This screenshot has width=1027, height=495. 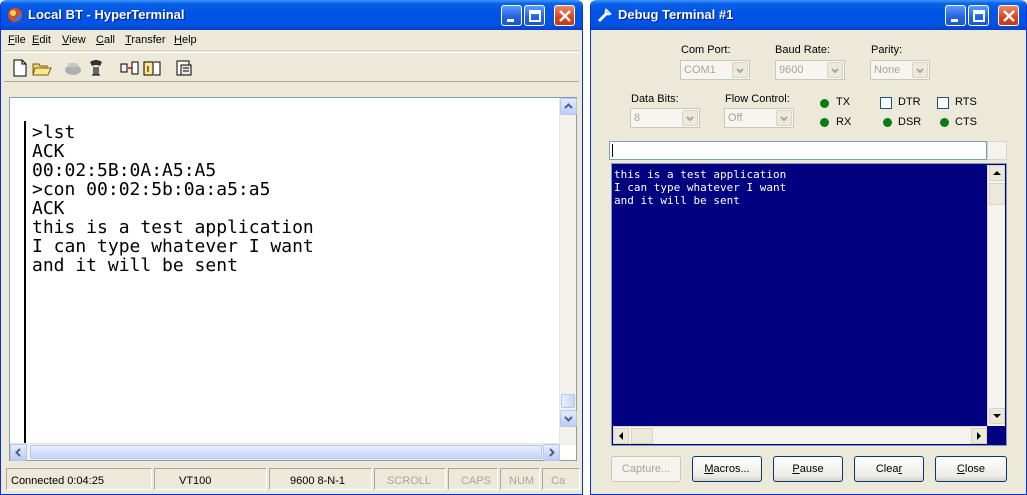 What do you see at coordinates (759, 118) in the screenshot?
I see `flow-control-select: Off` at bounding box center [759, 118].